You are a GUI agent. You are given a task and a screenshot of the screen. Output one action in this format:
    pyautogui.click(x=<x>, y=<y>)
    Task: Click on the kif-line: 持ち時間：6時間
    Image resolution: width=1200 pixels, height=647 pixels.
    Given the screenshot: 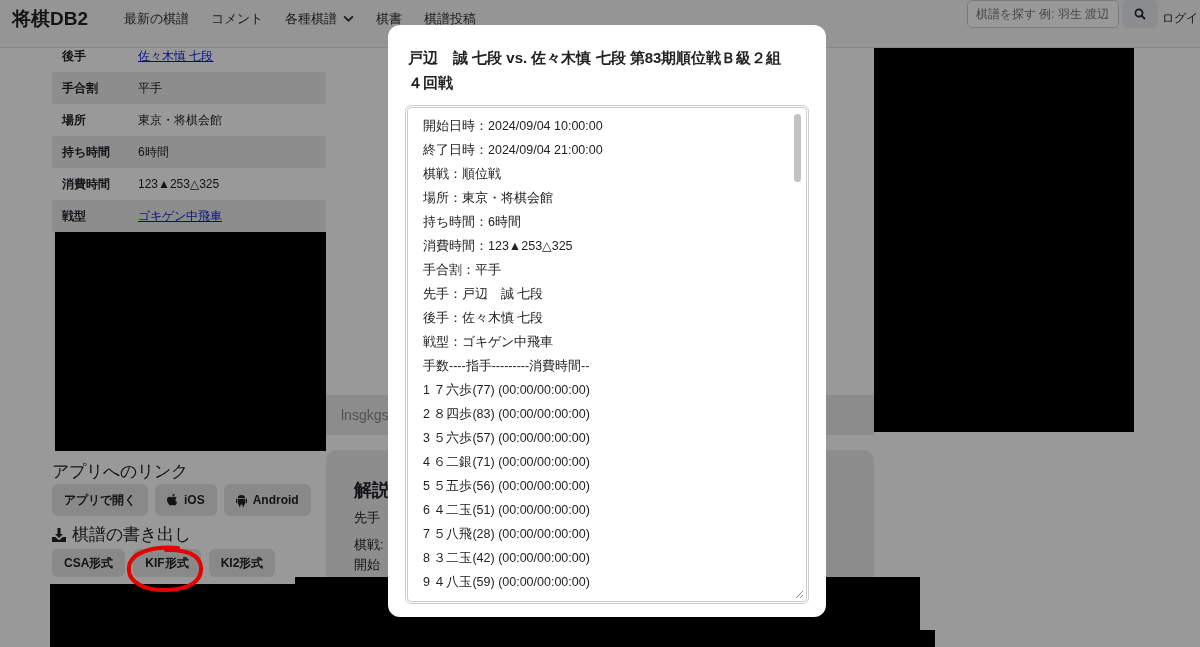 What is the action you would take?
    pyautogui.click(x=472, y=222)
    